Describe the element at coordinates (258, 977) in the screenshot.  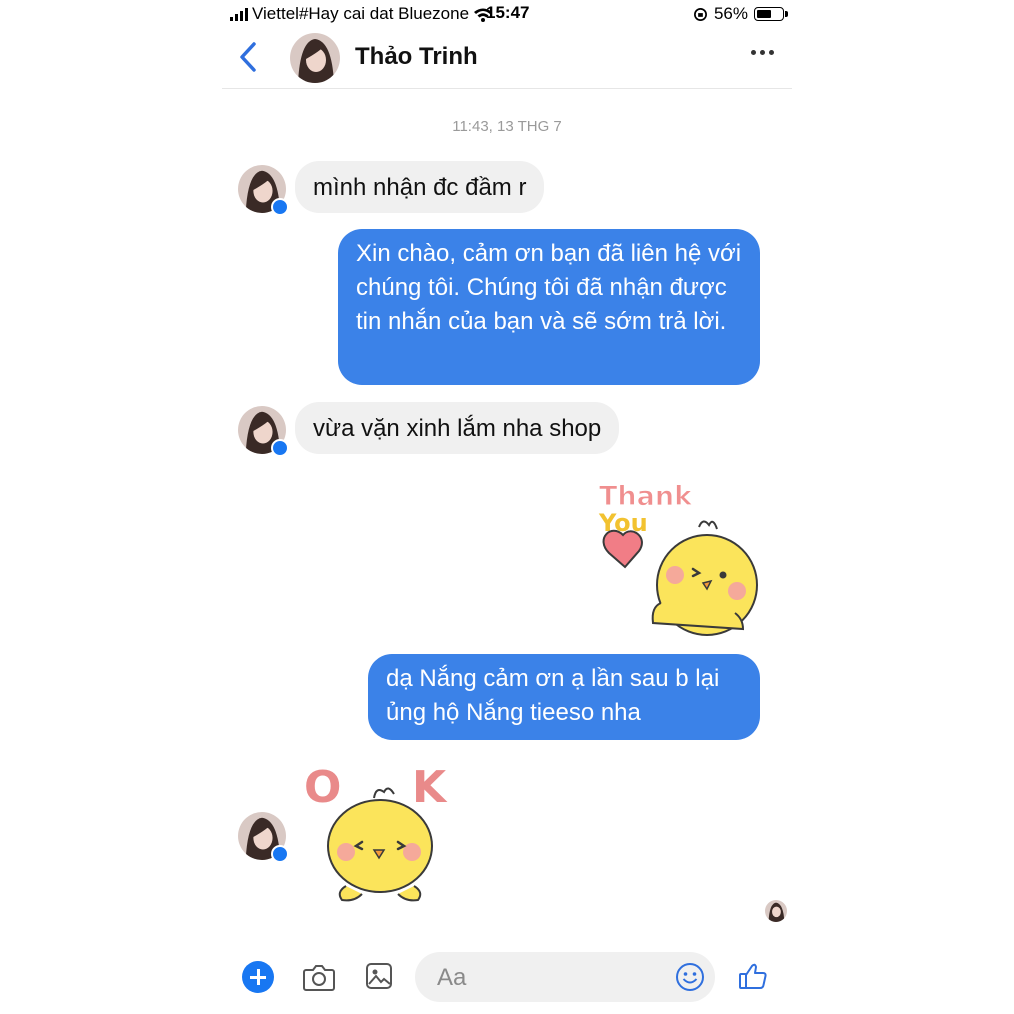
I see `plus-icon` at that location.